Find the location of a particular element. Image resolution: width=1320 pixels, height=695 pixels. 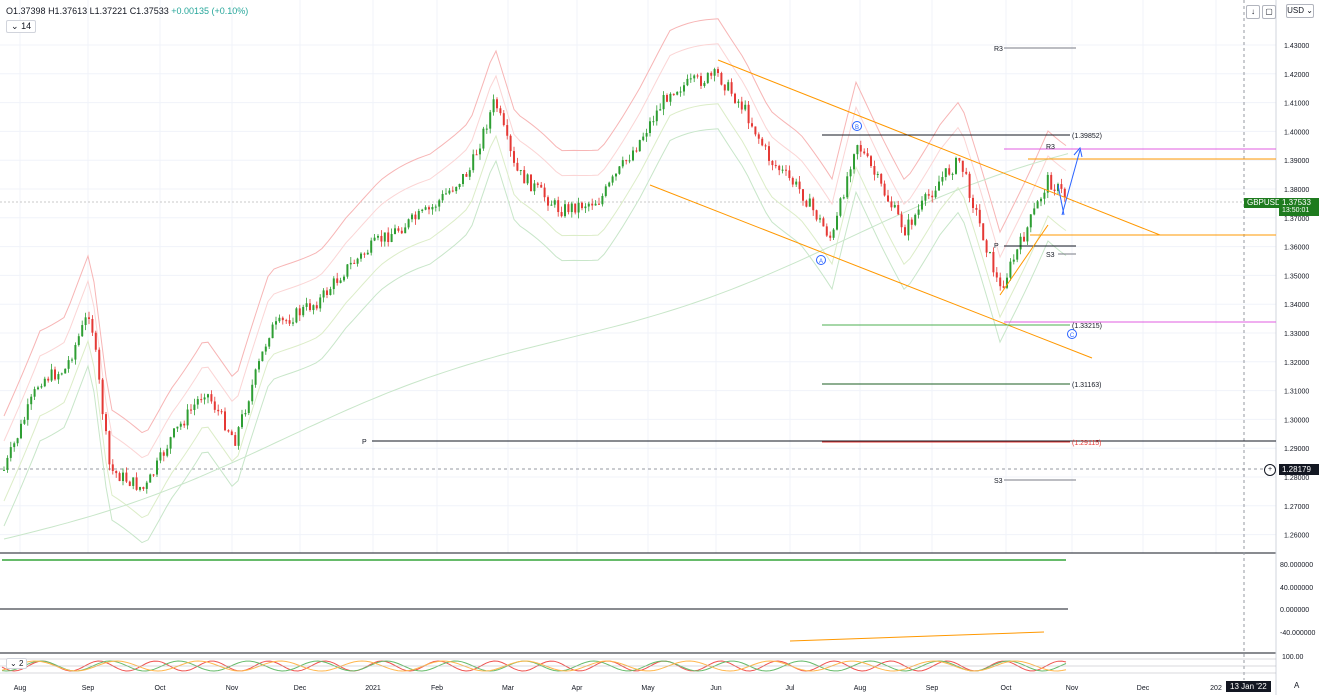

price-tick: 1.39000 is located at coordinates (1296, 161).